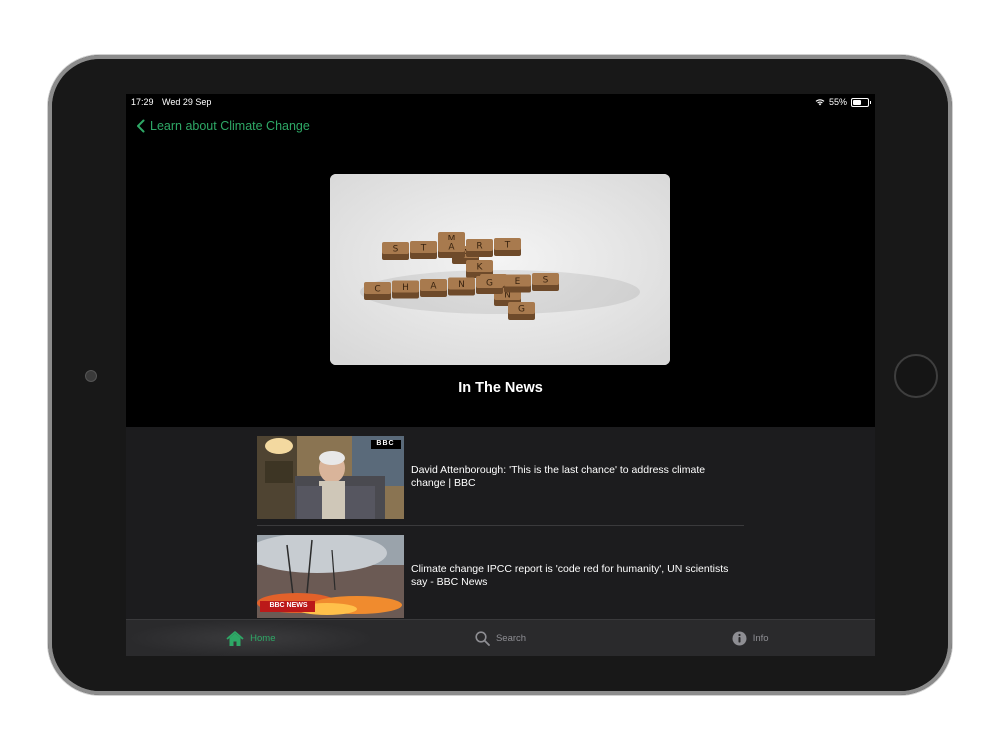  I want to click on letter-tile: N, so click(461, 286).